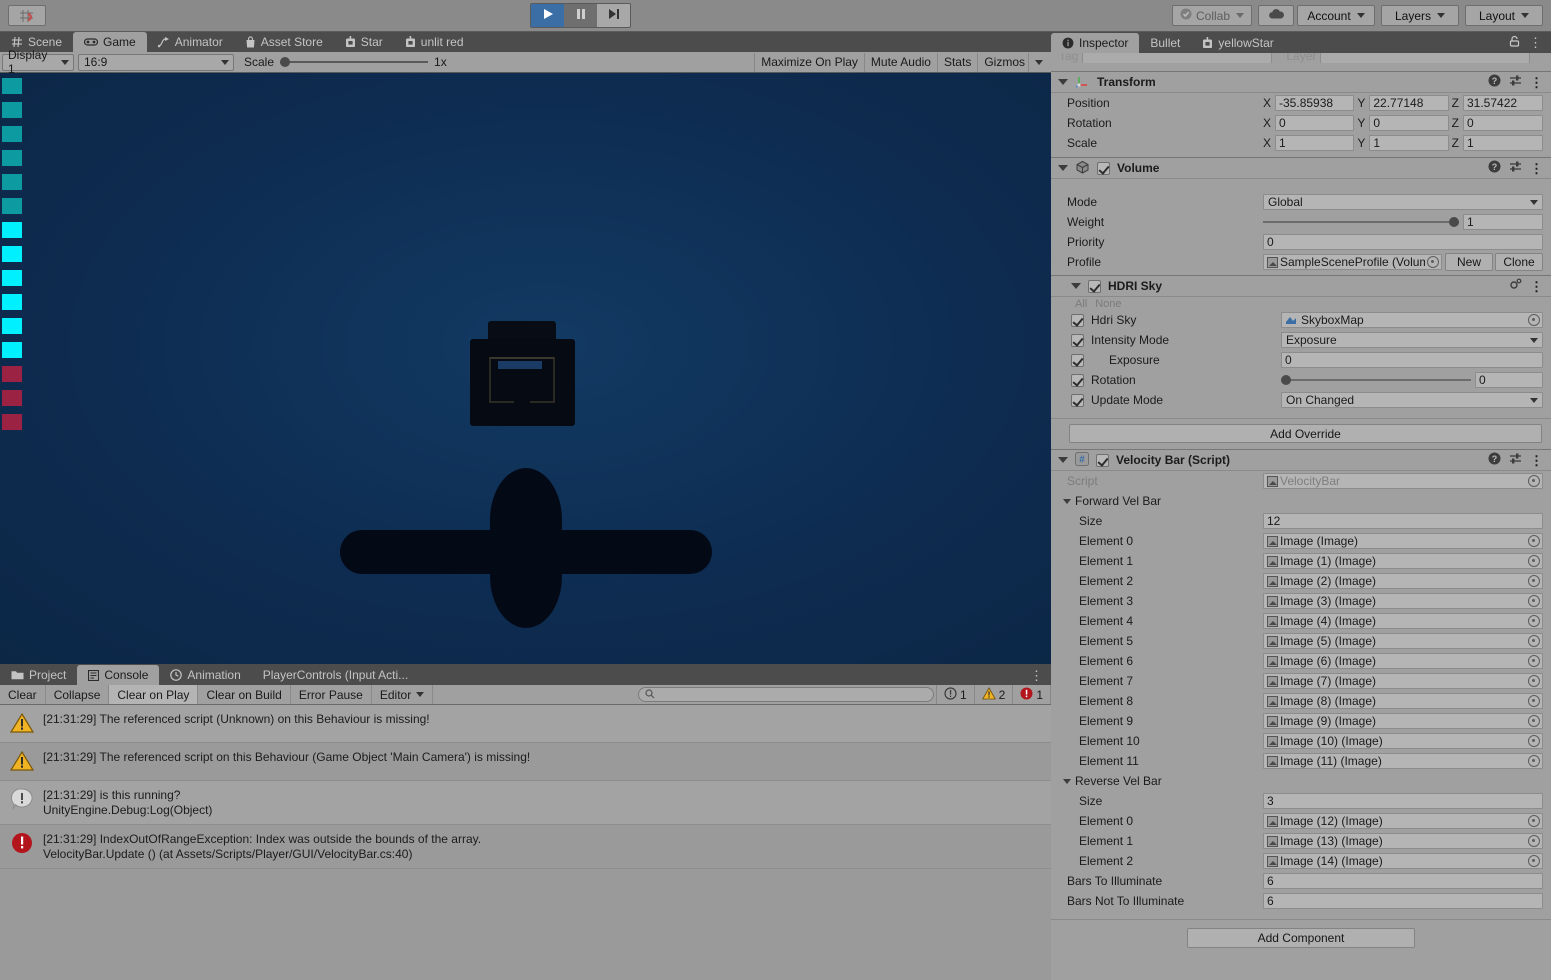 The height and width of the screenshot is (980, 1551). What do you see at coordinates (1412, 320) in the screenshot?
I see `hdri-sky-object-field: SkyboxMap` at bounding box center [1412, 320].